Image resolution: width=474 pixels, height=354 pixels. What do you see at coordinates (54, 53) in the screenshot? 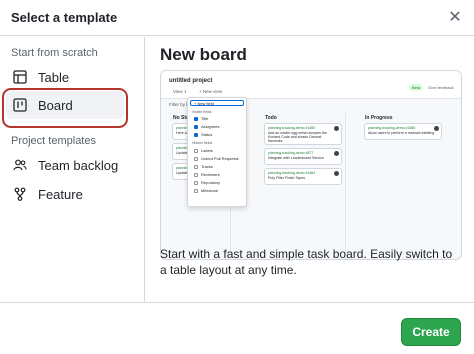
I see `scratch-heading: Start from scratch` at bounding box center [54, 53].